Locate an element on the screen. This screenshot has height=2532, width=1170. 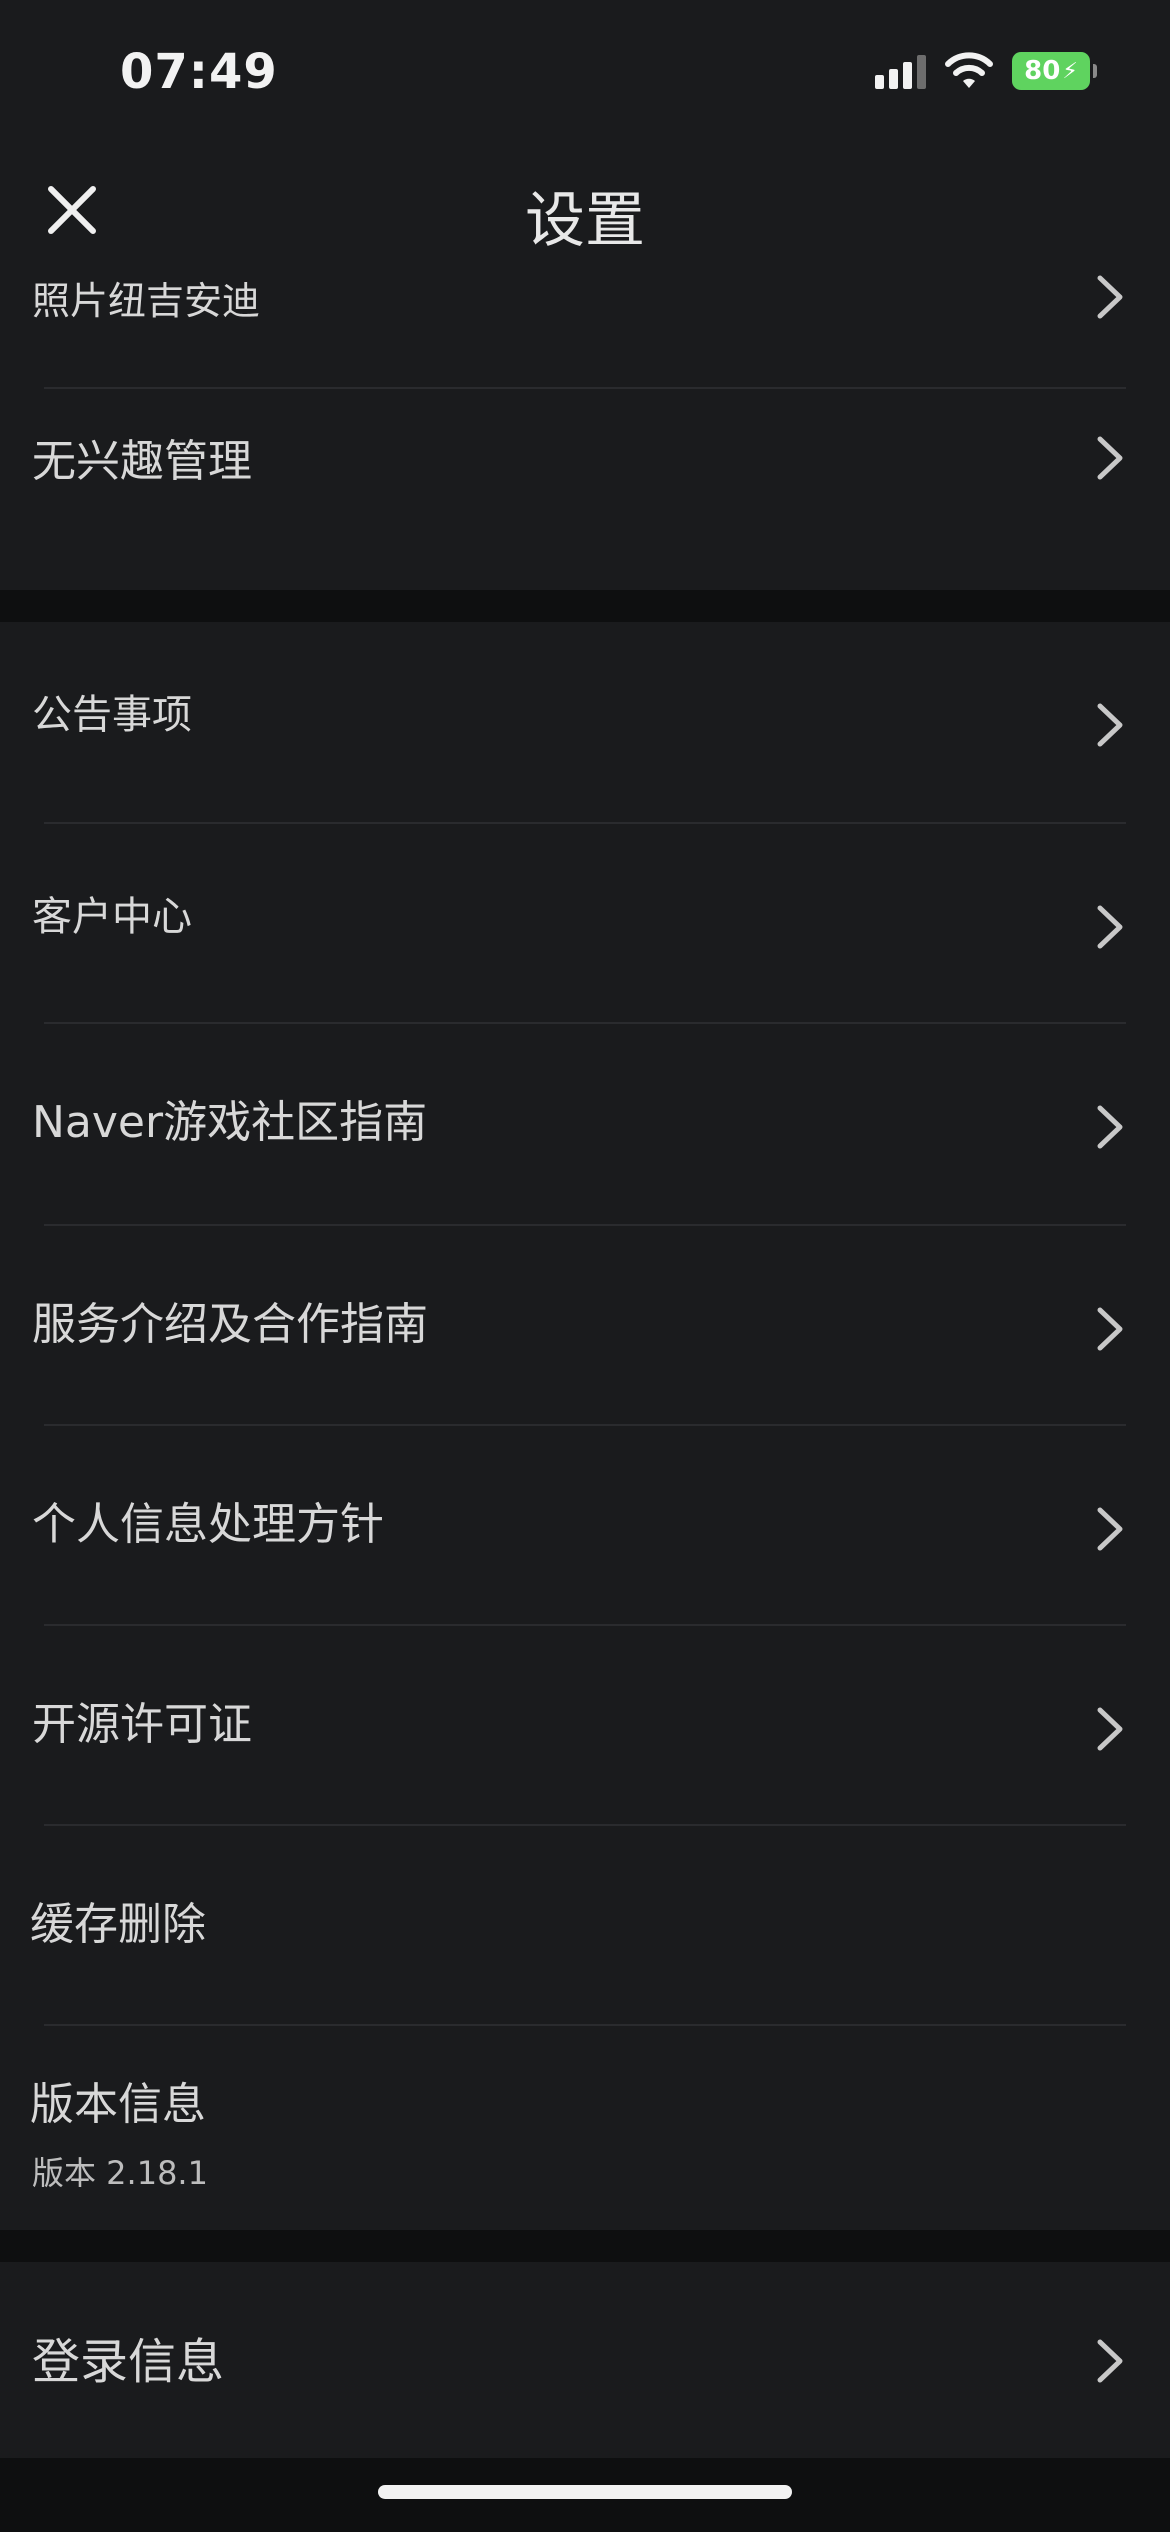
version-number: 版本 2.18.1 is located at coordinates (120, 2173).